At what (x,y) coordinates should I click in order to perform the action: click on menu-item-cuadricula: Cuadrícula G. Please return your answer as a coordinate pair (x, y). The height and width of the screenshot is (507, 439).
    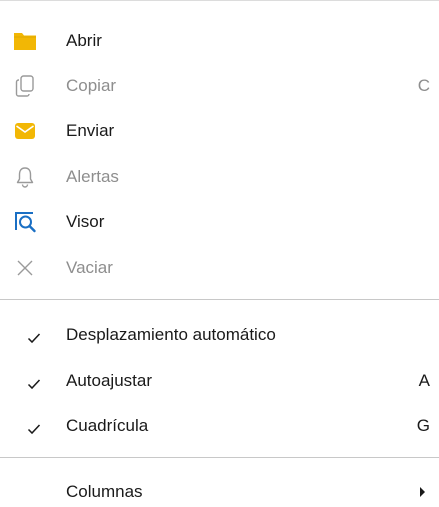
    Looking at the image, I should click on (219, 426).